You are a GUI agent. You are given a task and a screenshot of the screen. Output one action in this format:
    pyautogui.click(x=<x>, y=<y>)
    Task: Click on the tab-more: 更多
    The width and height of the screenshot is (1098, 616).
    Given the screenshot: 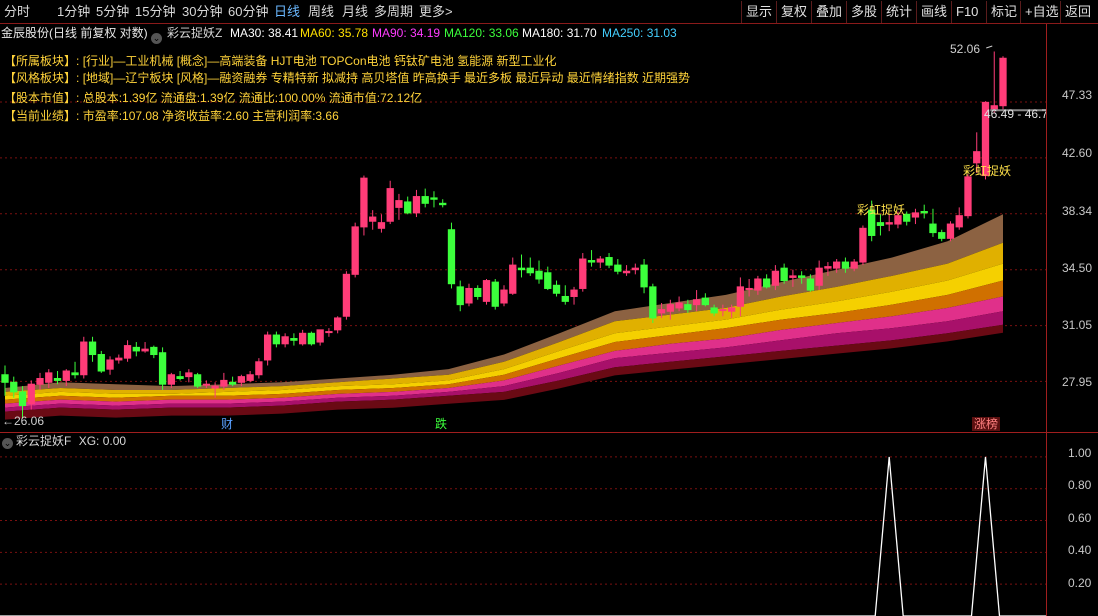 What is the action you would take?
    pyautogui.click(x=432, y=12)
    